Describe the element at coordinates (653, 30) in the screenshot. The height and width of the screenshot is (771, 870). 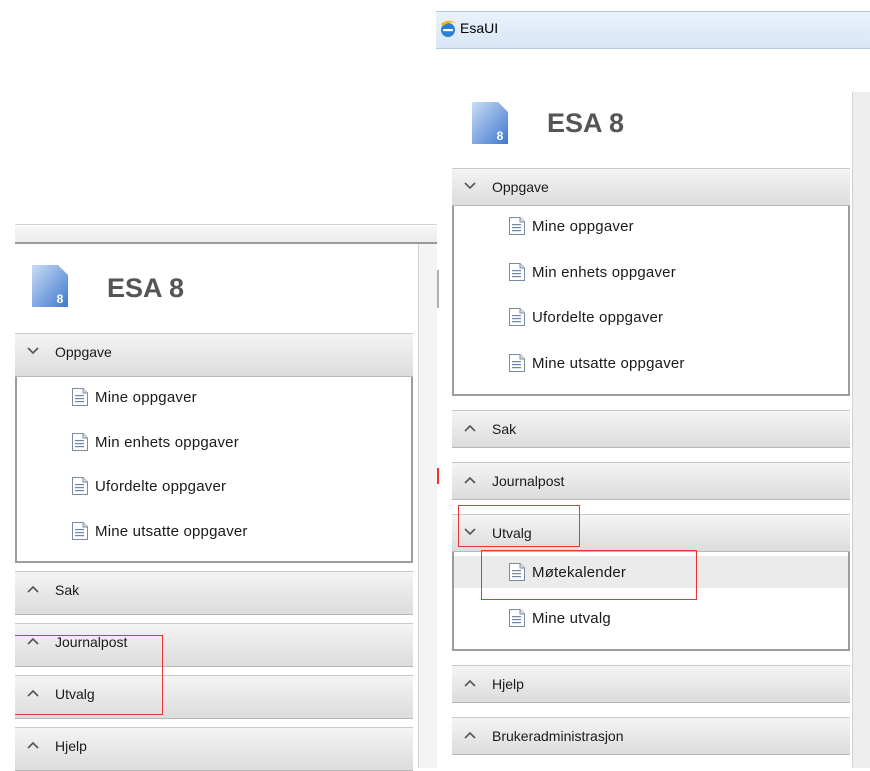
I see `window-title-bar` at that location.